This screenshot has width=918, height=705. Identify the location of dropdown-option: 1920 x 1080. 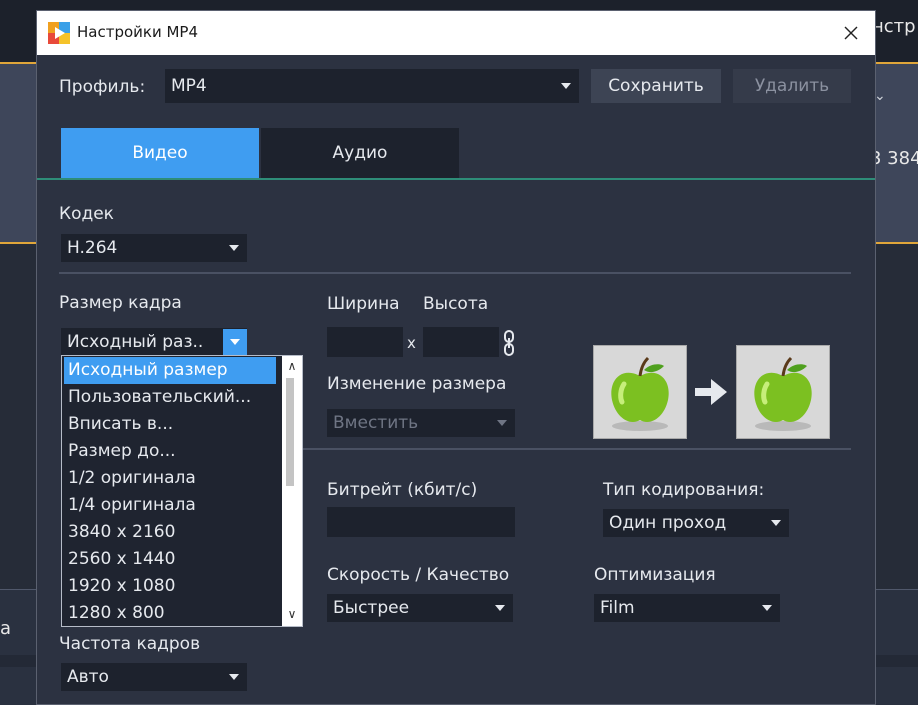
(170, 586).